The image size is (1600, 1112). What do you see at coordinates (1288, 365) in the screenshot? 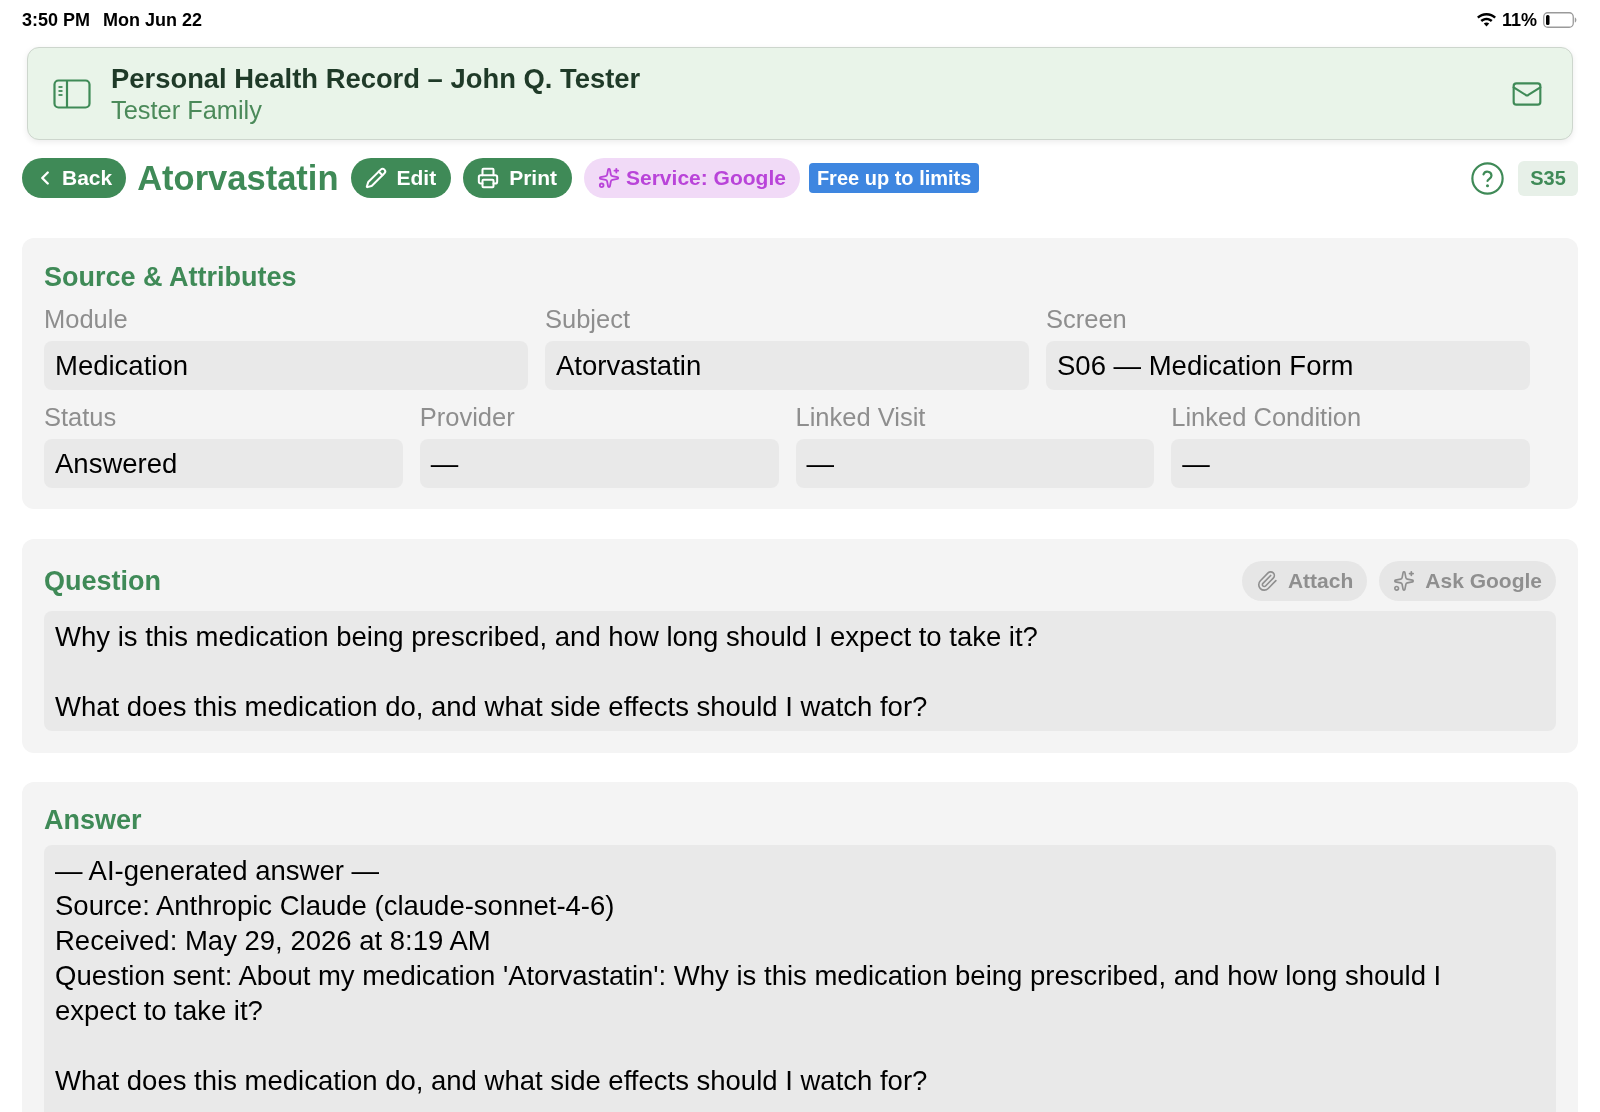
I see `value-field: S06 — Medication Form` at bounding box center [1288, 365].